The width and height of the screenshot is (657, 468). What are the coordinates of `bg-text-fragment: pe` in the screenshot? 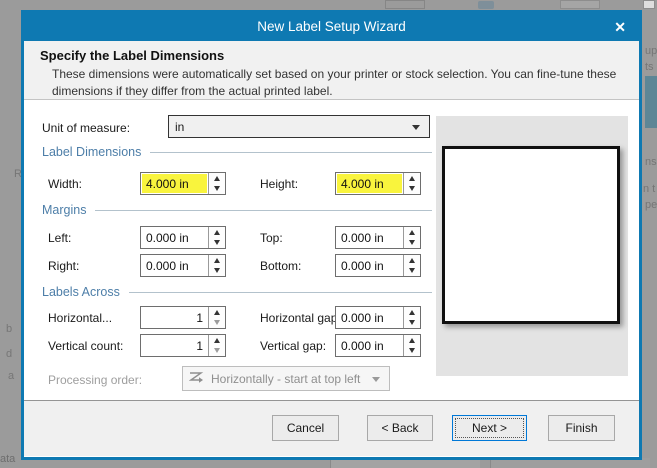 It's located at (651, 205).